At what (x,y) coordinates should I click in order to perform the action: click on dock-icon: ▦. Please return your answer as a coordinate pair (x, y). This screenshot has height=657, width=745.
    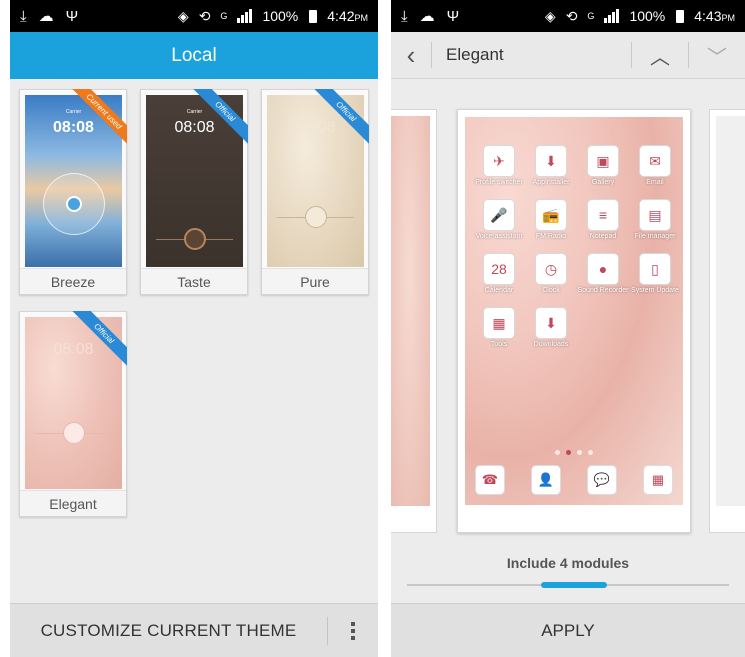
    Looking at the image, I should click on (658, 480).